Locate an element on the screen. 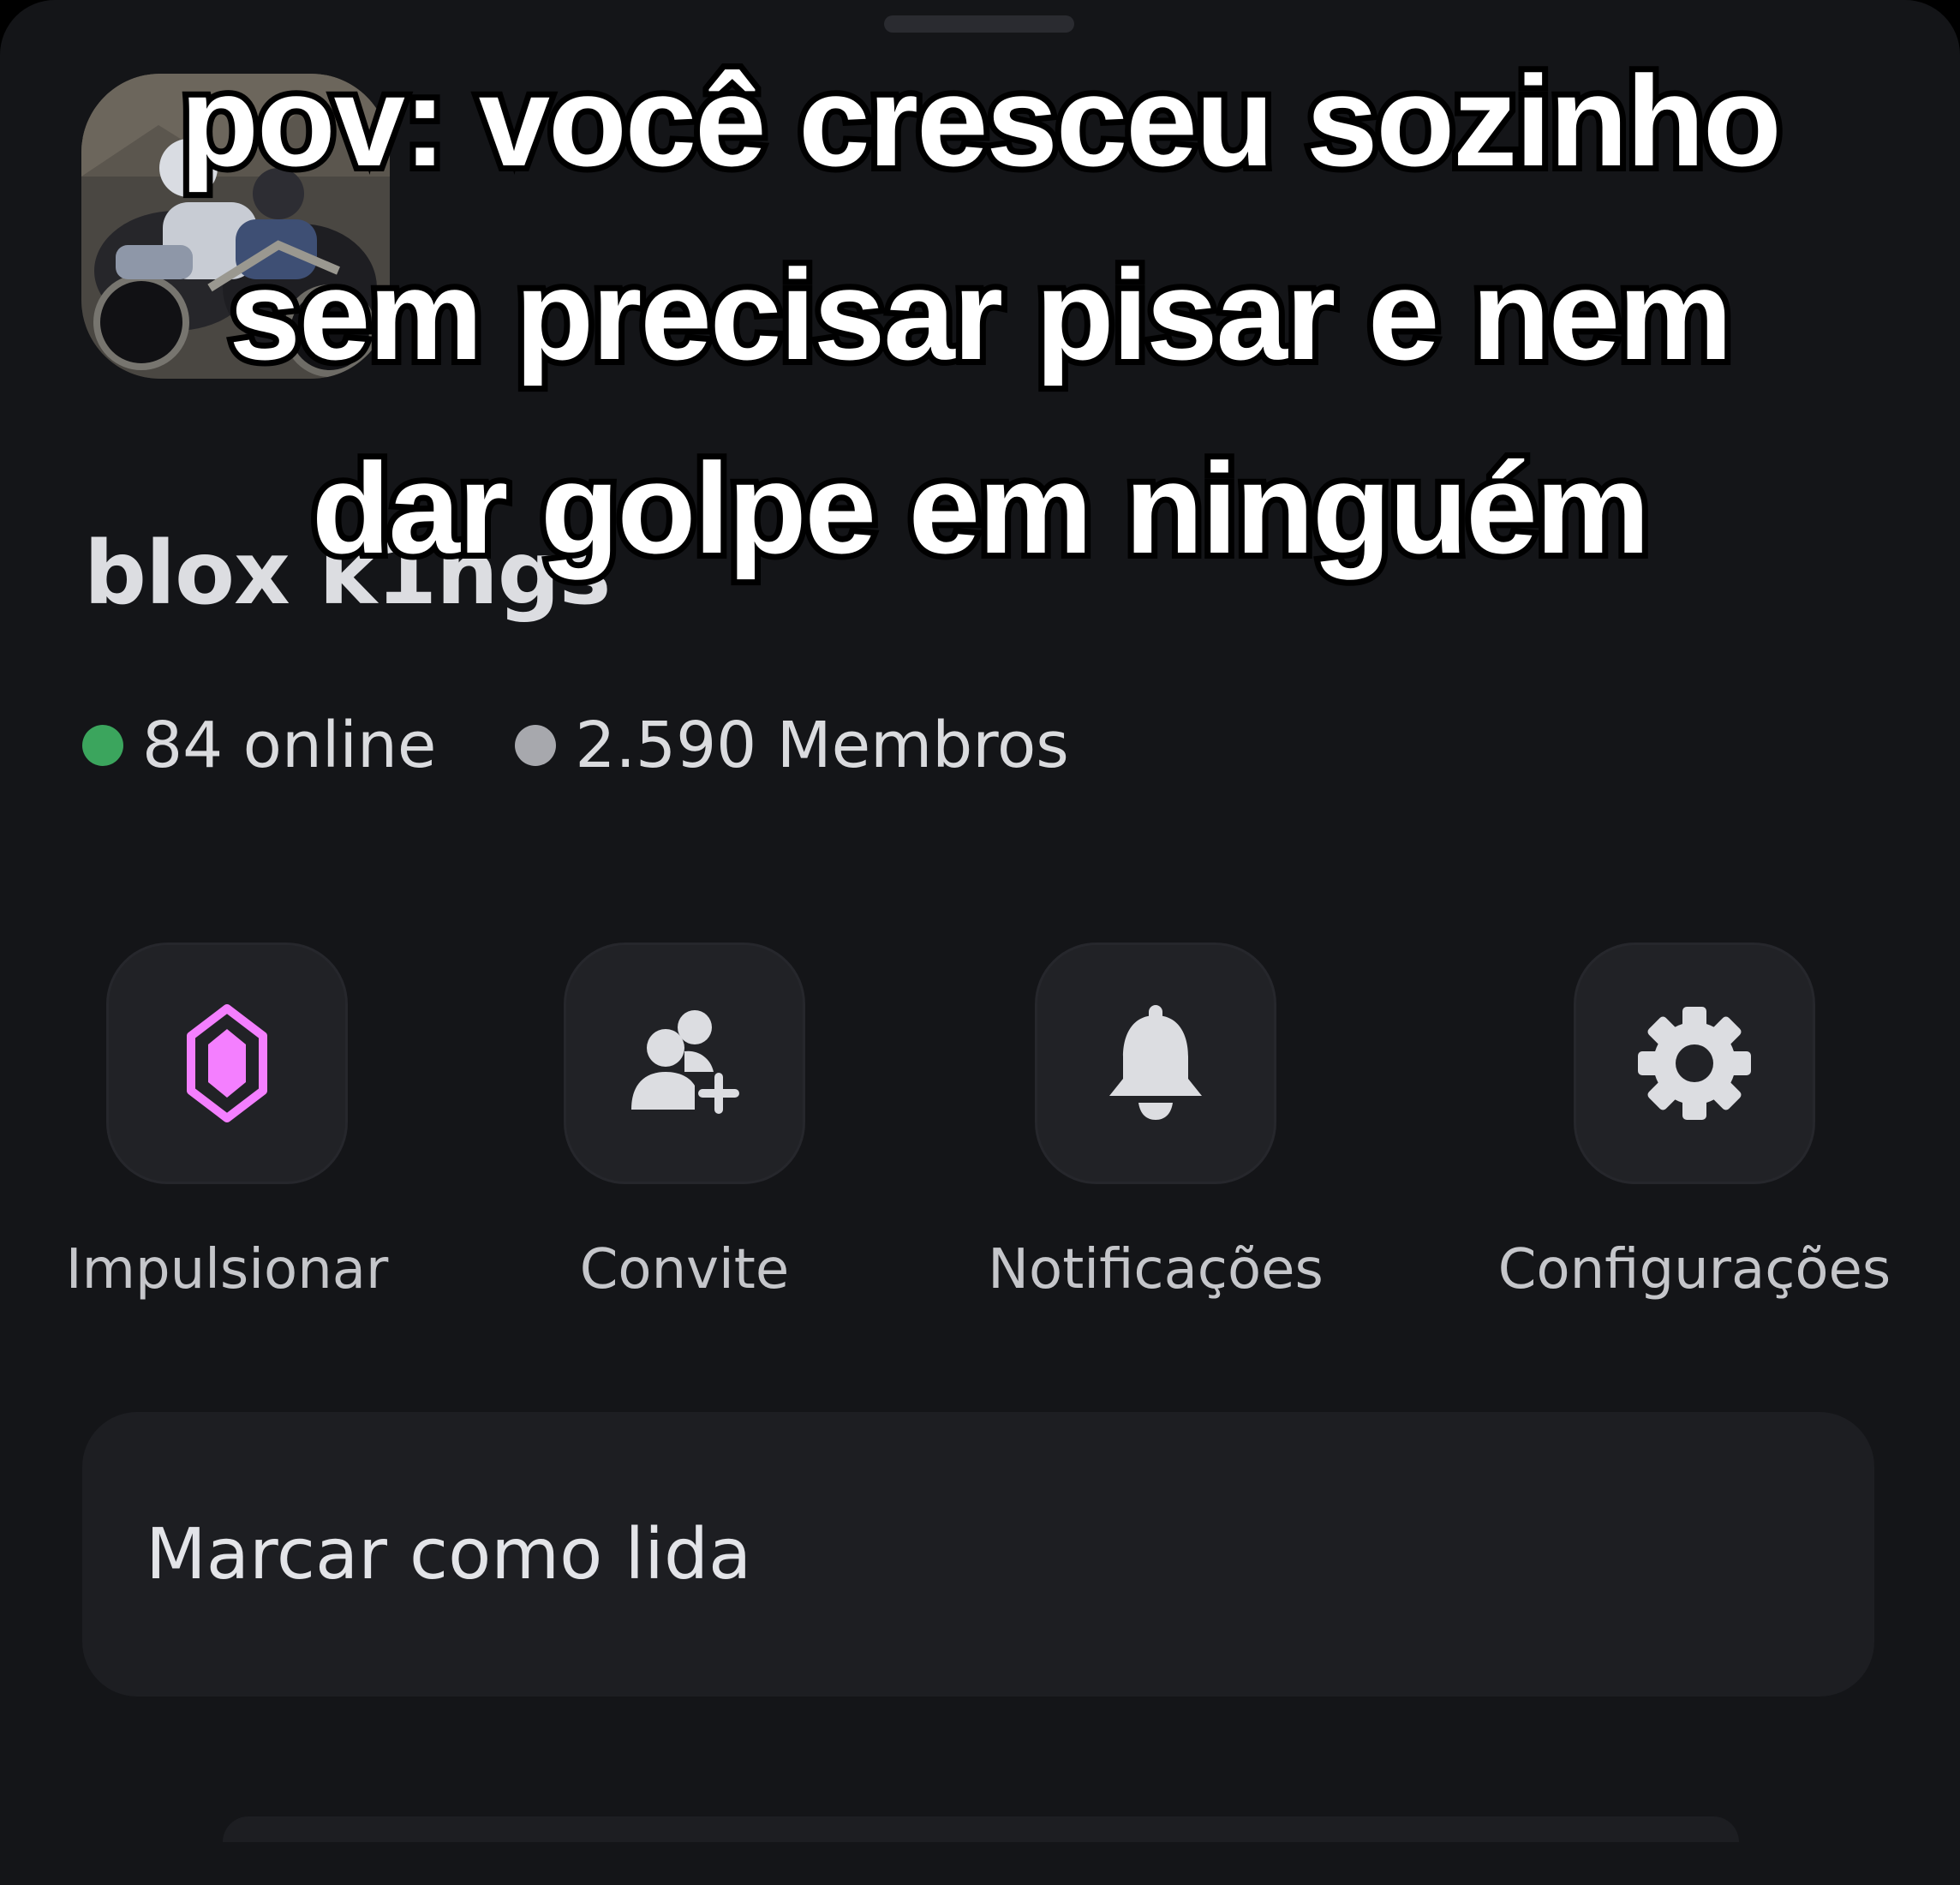 This screenshot has height=1885, width=1960. notifications-label: Notificações is located at coordinates (1156, 1270).